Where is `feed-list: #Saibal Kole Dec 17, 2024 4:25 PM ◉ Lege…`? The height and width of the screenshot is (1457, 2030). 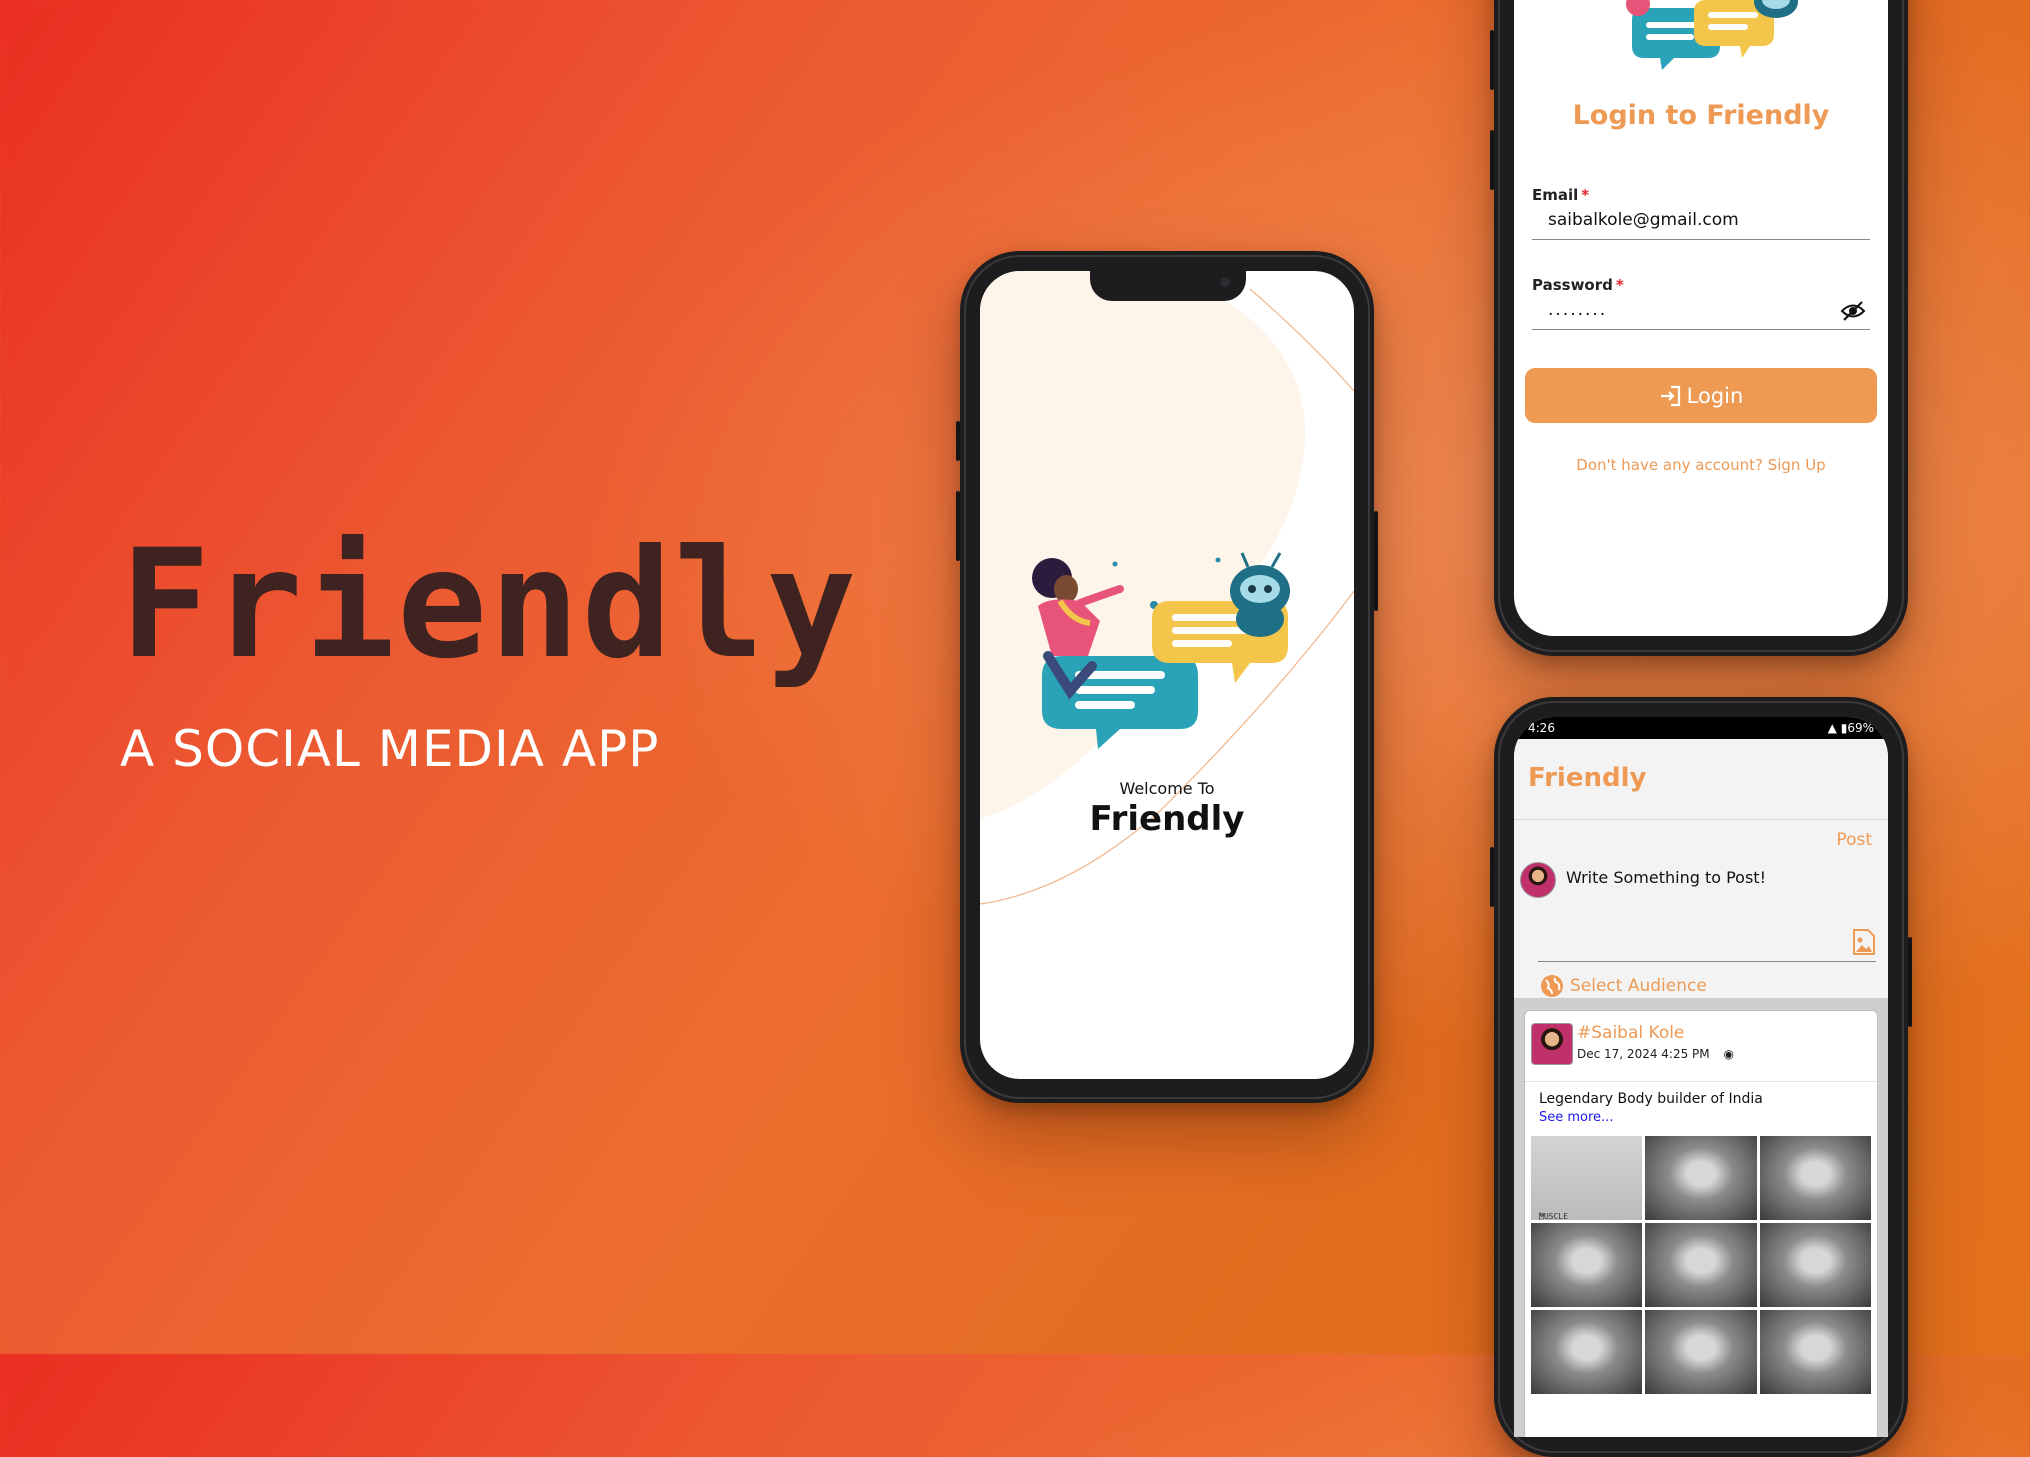 feed-list: #Saibal Kole Dec 17, 2024 4:25 PM ◉ Lege… is located at coordinates (1701, 1217).